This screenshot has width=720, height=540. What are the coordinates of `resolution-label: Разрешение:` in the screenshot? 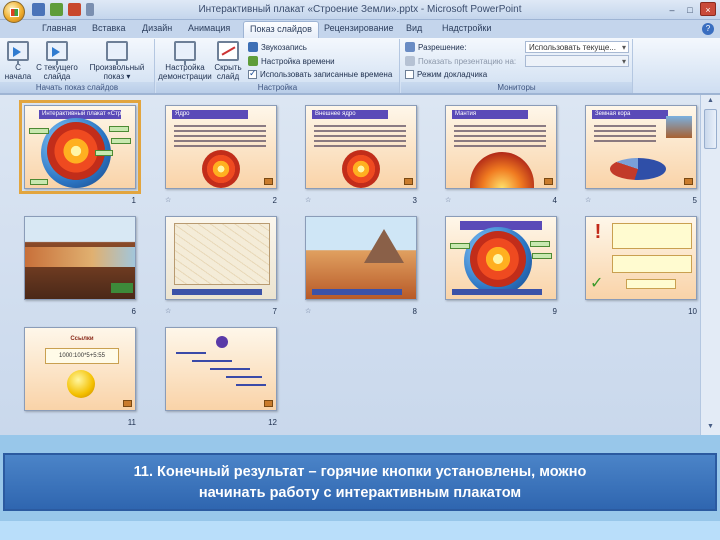 It's located at (442, 47).